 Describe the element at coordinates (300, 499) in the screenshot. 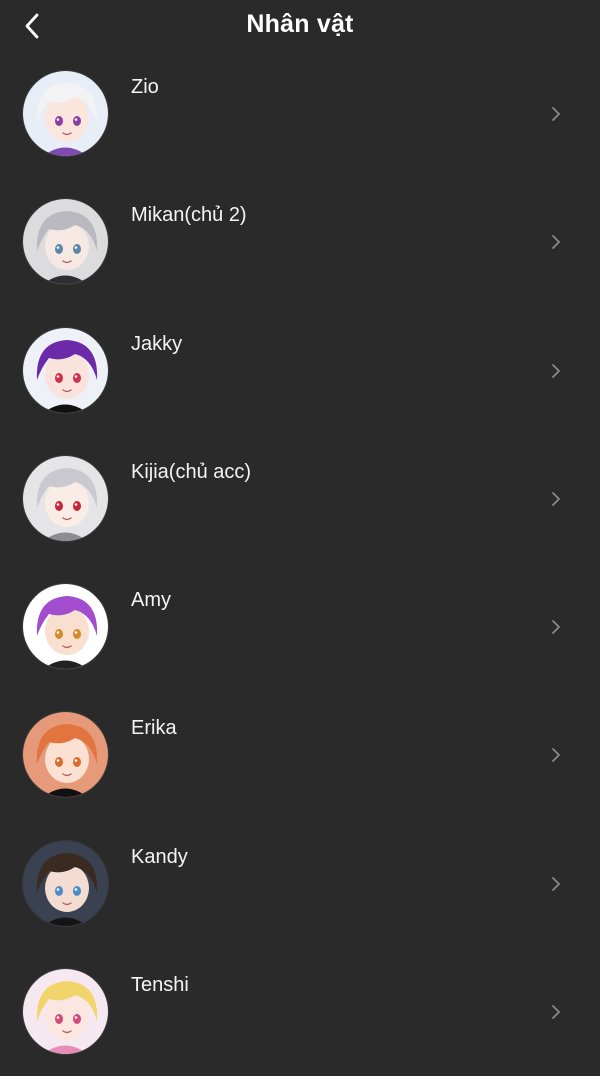

I see `character-row: Kijia(chủ acc)` at that location.